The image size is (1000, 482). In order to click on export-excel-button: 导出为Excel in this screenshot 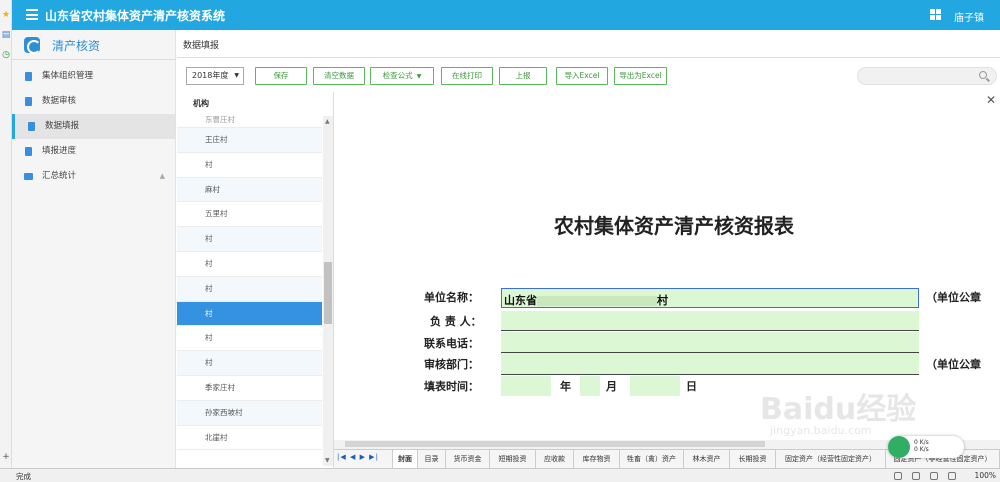, I will do `click(640, 76)`.